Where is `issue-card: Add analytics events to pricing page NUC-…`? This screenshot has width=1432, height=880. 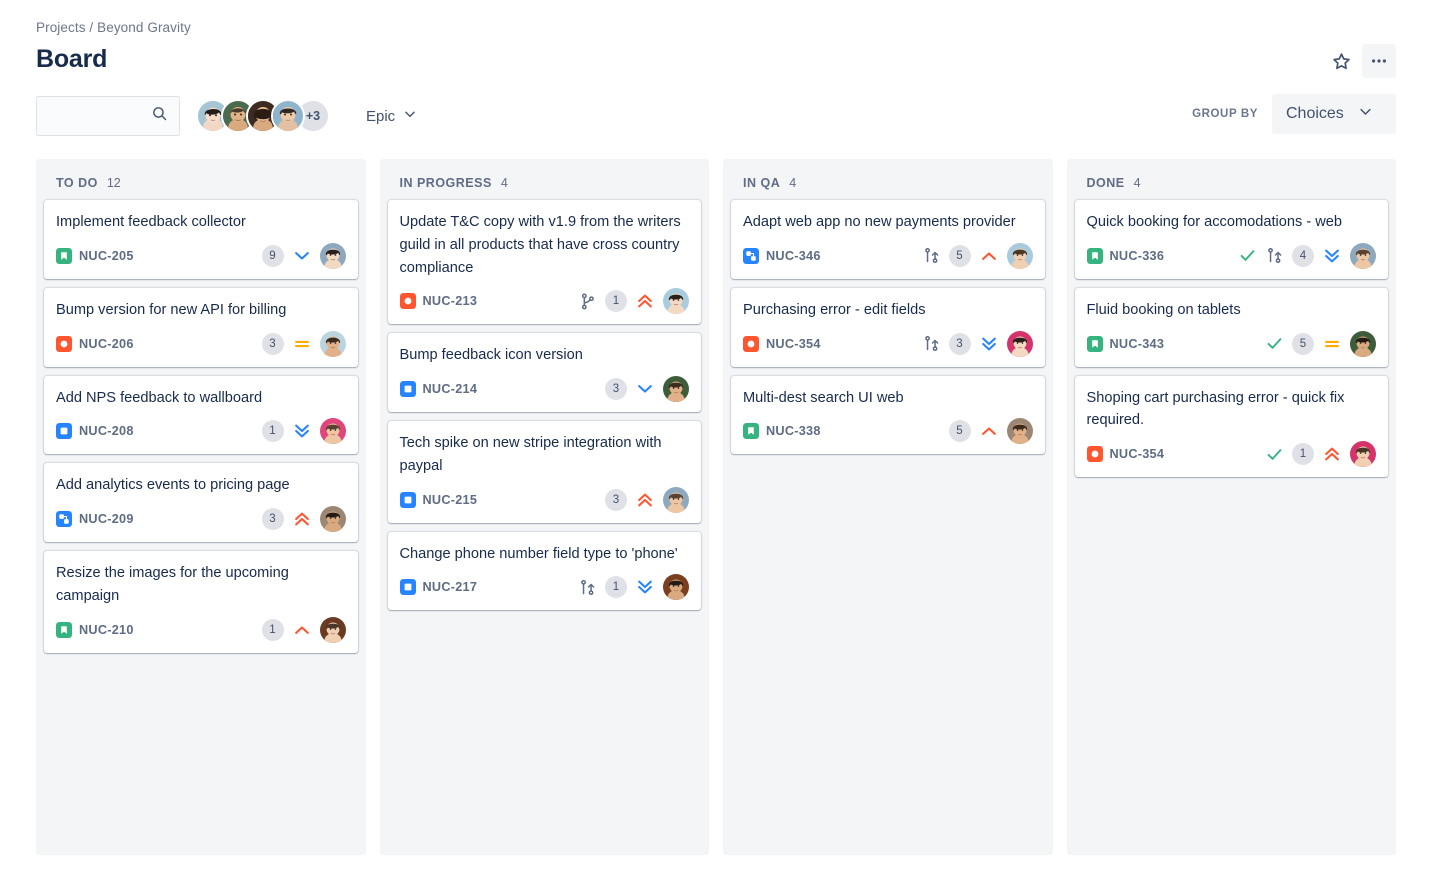
issue-card: Add analytics events to pricing page NUC-… is located at coordinates (201, 503).